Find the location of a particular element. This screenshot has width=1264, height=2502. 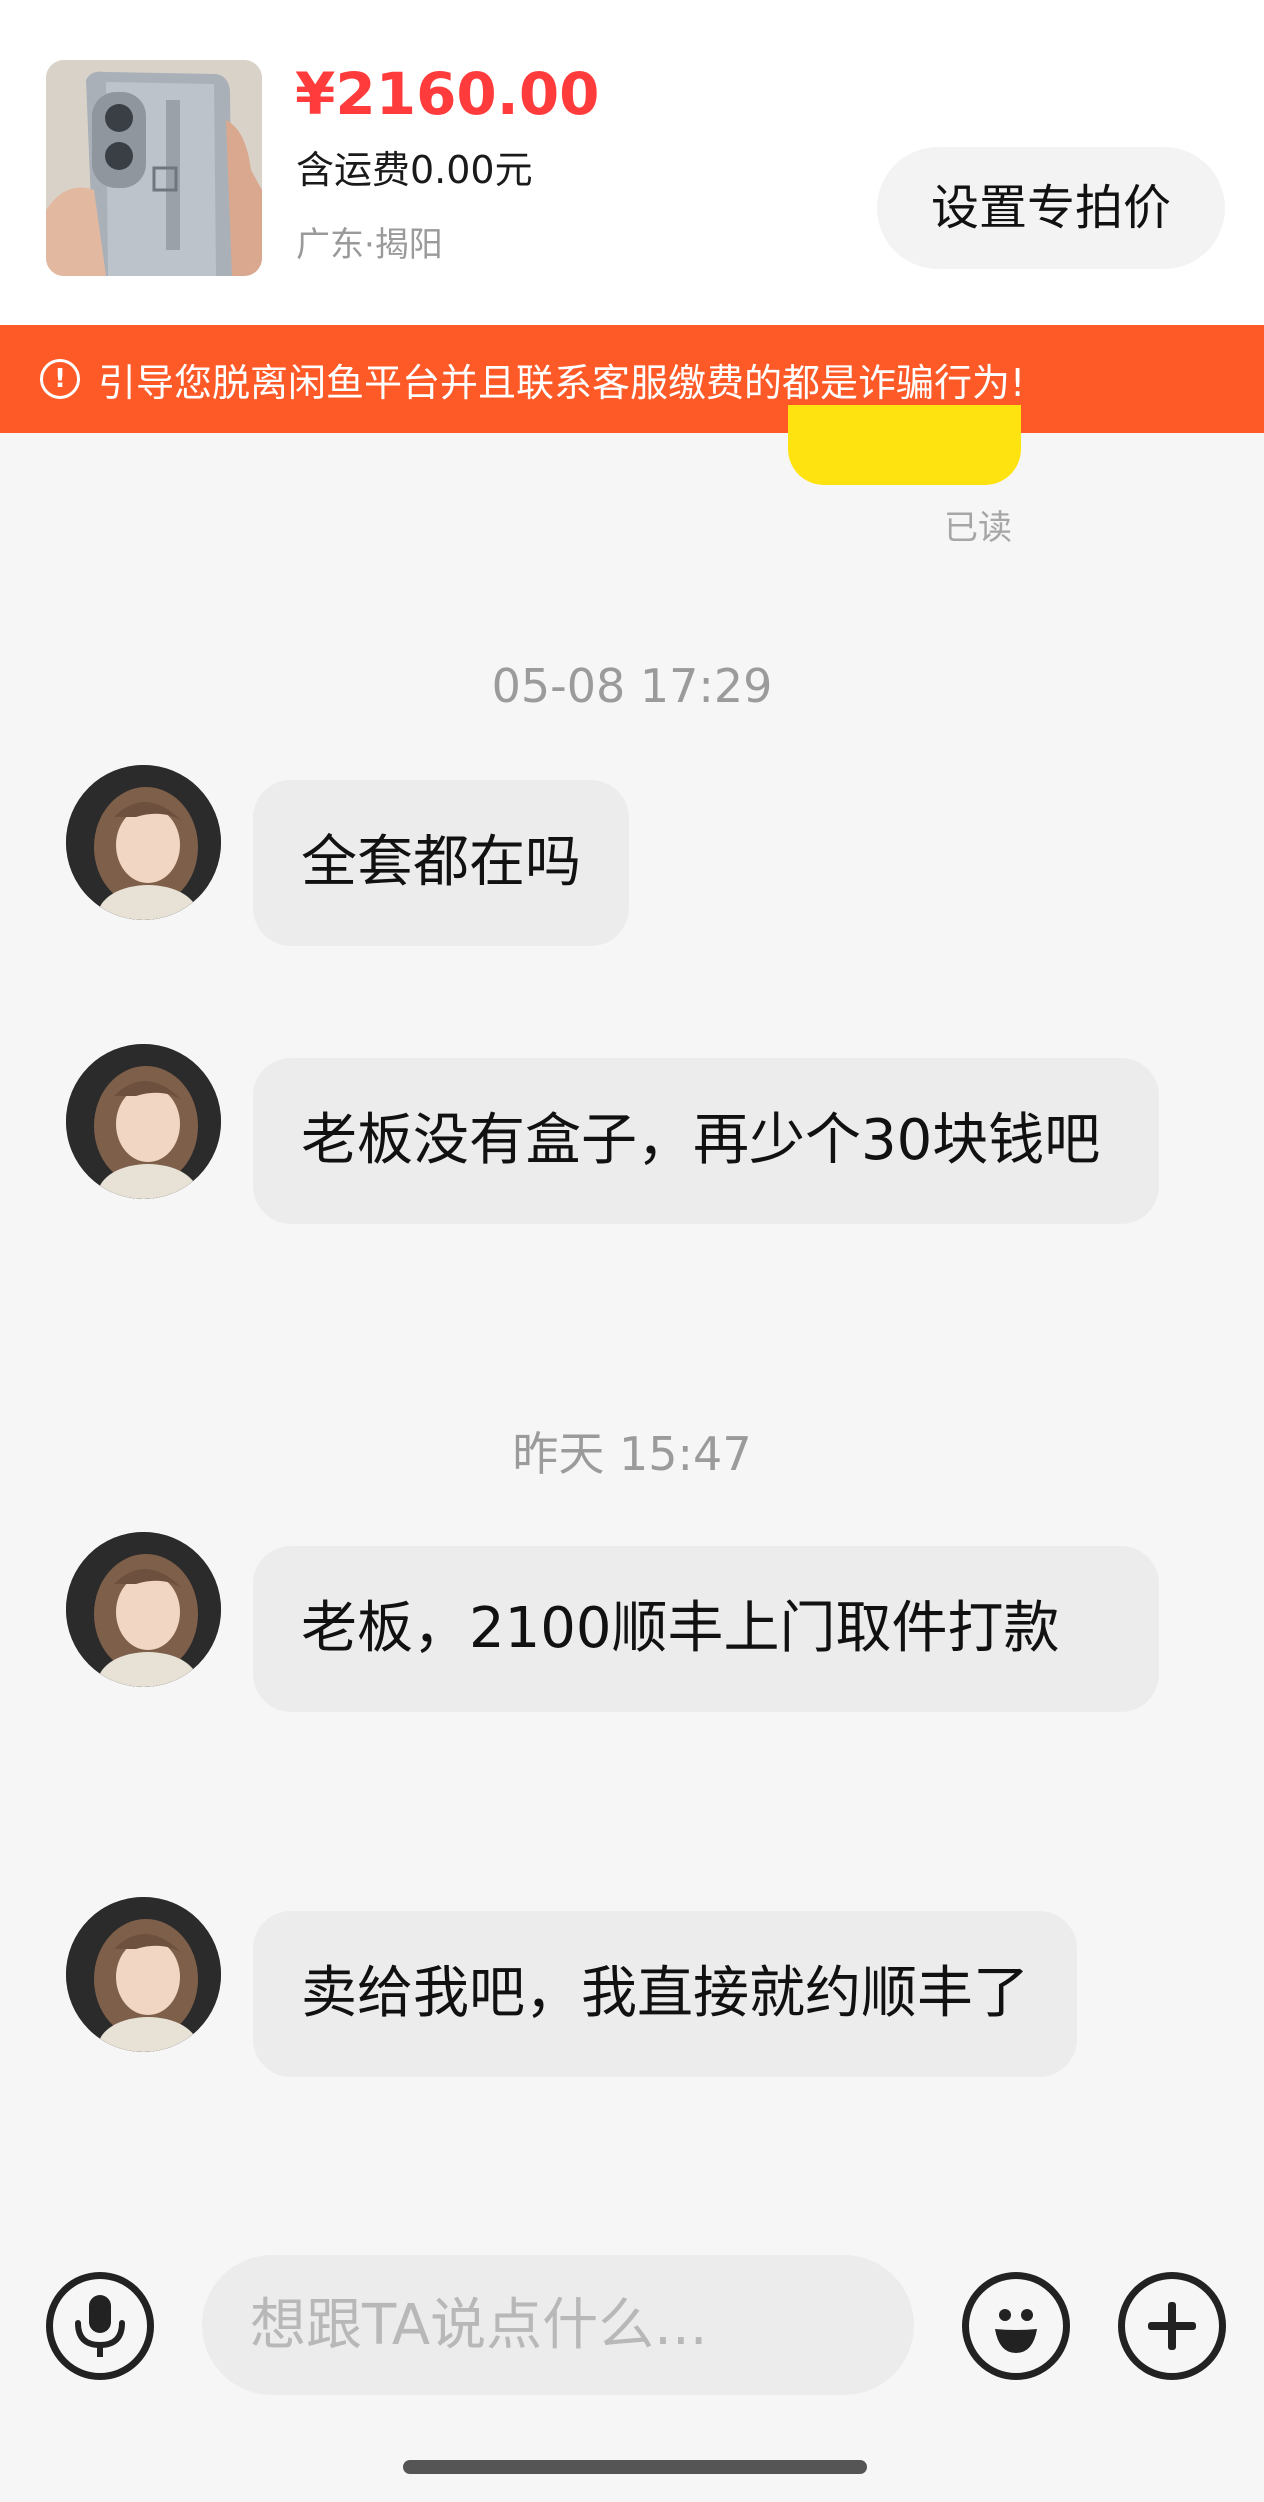

received-message-bubble: 老板没有盒子，再少个30块钱吧 is located at coordinates (706, 1141).